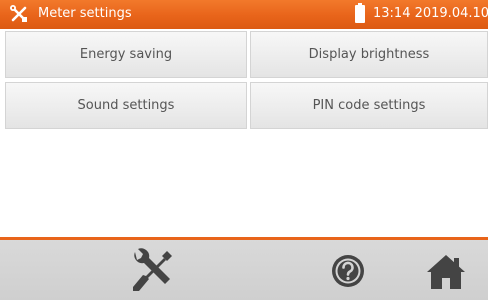 The image size is (488, 300). I want to click on window-title: Meter settings, so click(85, 13).